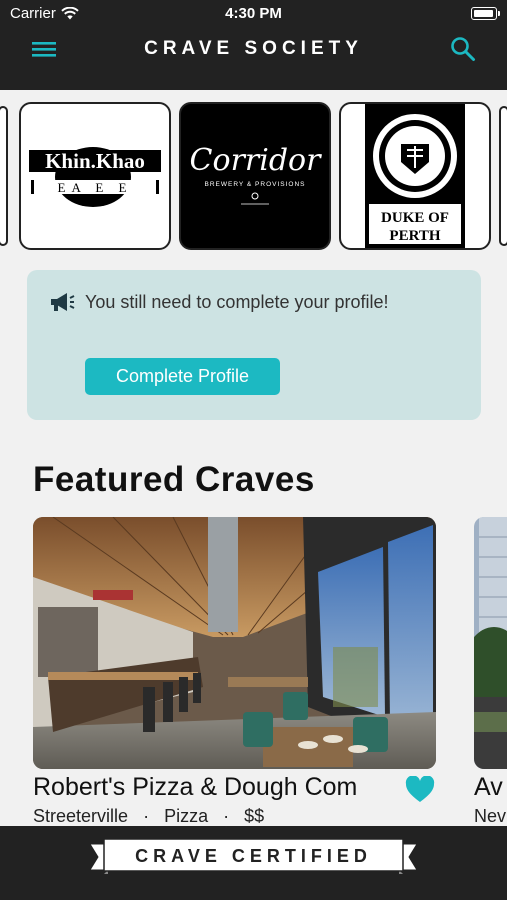 The image size is (507, 900). Describe the element at coordinates (4, 176) in the screenshot. I see `logo-card-partial-left` at that location.